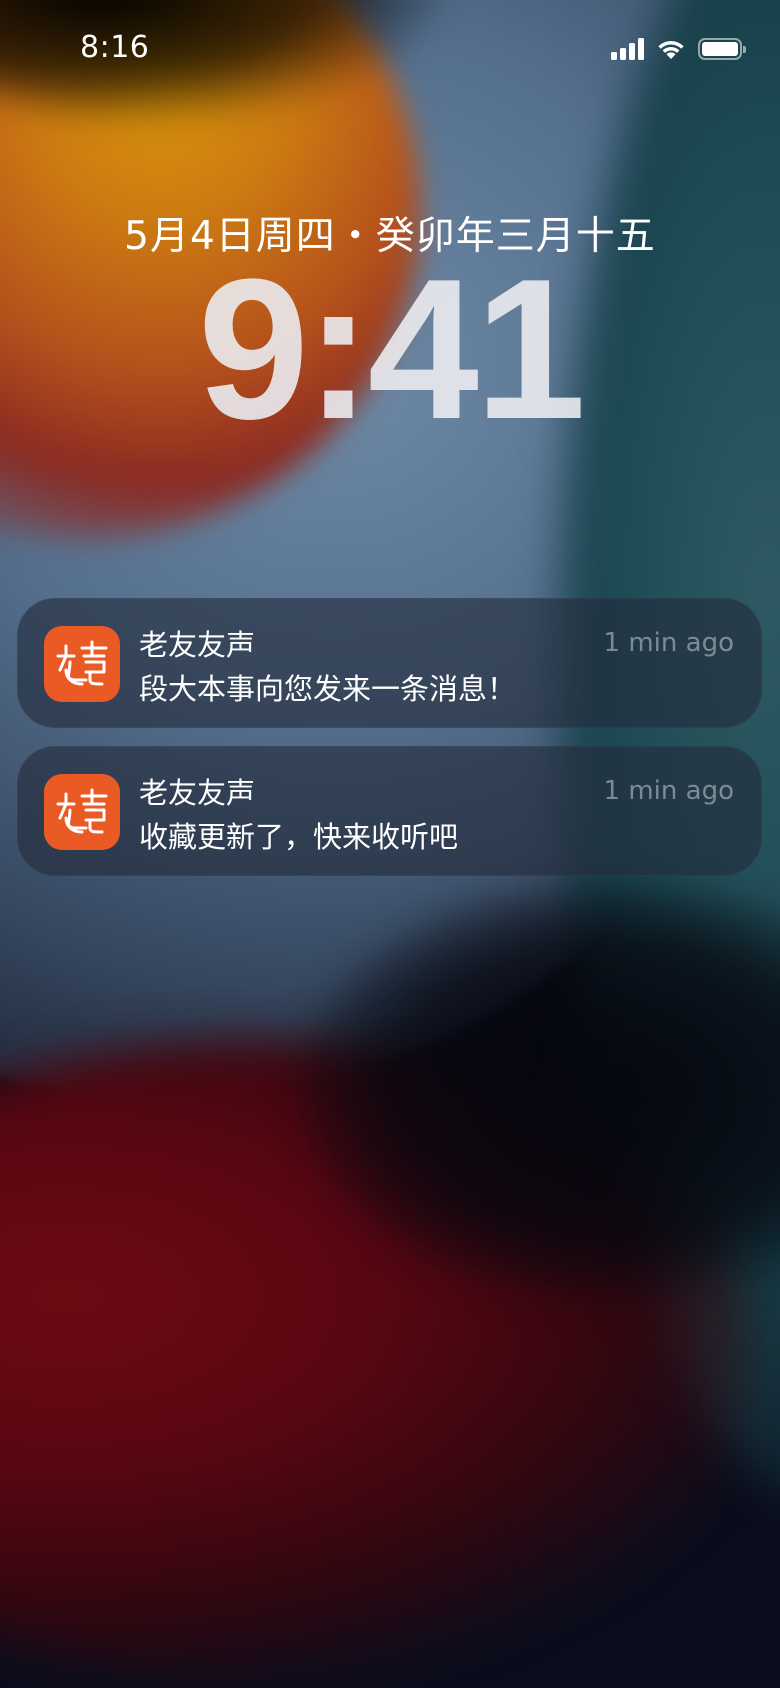 This screenshot has height=1688, width=780. Describe the element at coordinates (390, 50) in the screenshot. I see `status-bar: 8:16` at that location.